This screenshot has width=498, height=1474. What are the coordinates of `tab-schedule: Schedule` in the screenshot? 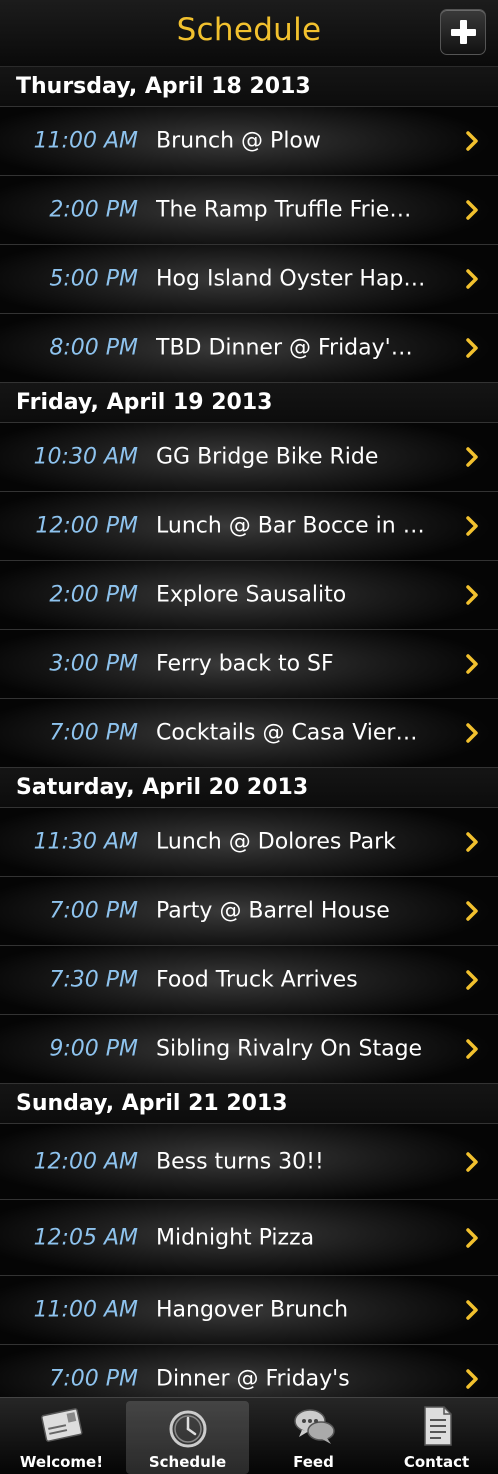 It's located at (187, 1437).